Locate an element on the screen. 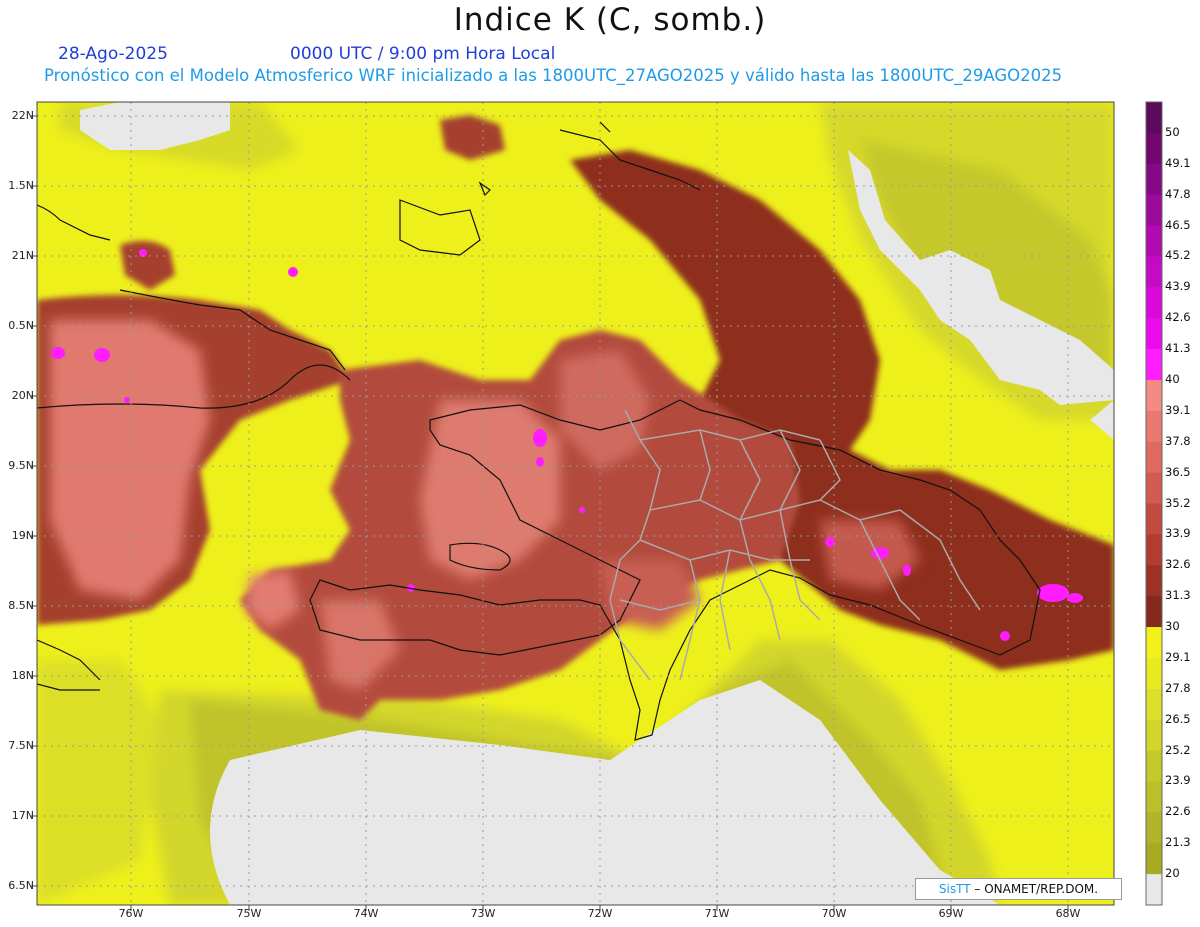 The image size is (1200, 927). colorbar-tick-label: 39.1 is located at coordinates (1178, 409).